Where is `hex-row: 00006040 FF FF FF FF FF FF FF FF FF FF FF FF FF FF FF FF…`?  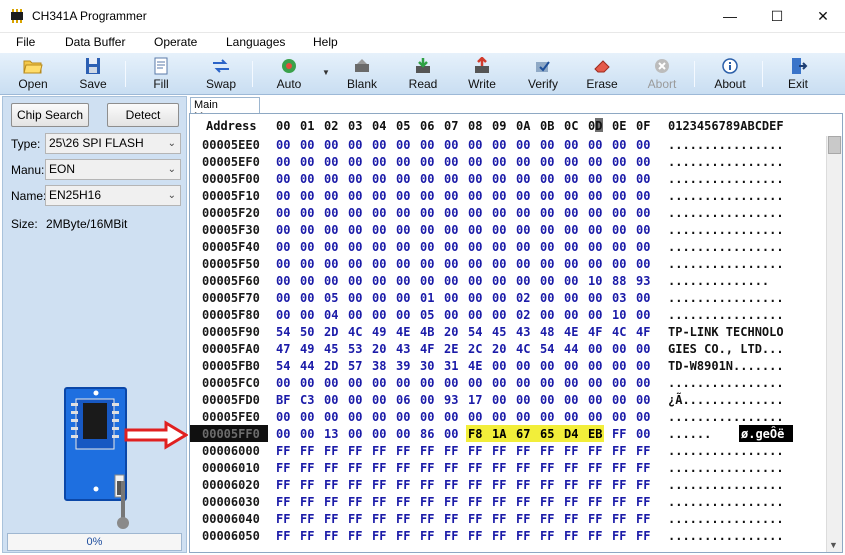 hex-row: 00006040 FF FF FF FF FF FF FF FF FF FF FF FF FF FF FF FF… is located at coordinates (508, 518).